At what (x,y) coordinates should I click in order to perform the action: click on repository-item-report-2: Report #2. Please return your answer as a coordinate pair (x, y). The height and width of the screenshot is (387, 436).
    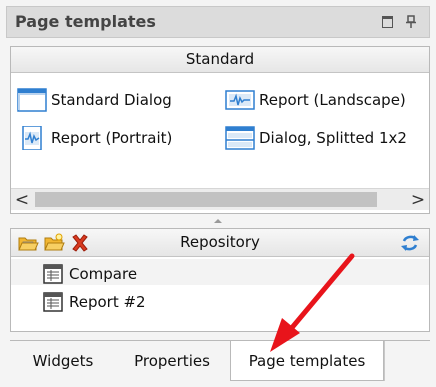
    Looking at the image, I should click on (94, 302).